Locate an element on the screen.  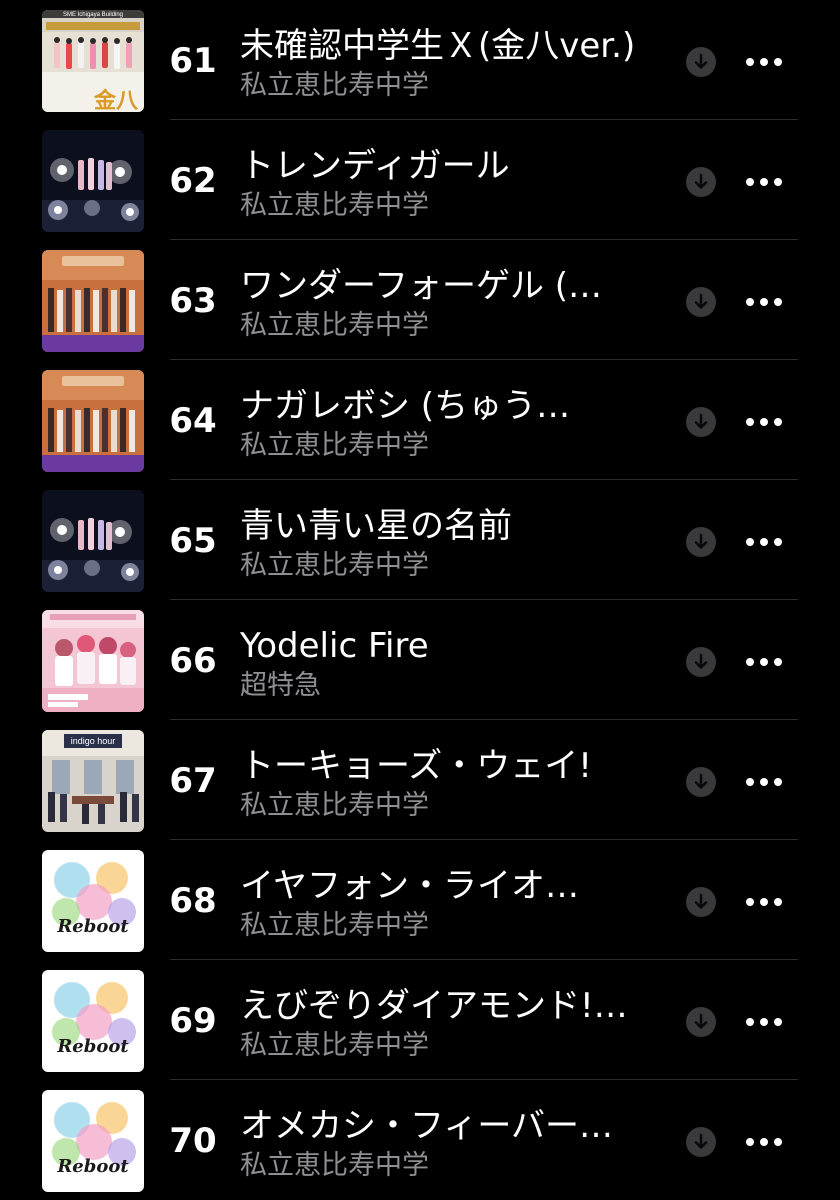
track-row: Reboot 69 えびぞりダイアモンド!… 私立恵比寿中学 is located at coordinates (420, 1020).